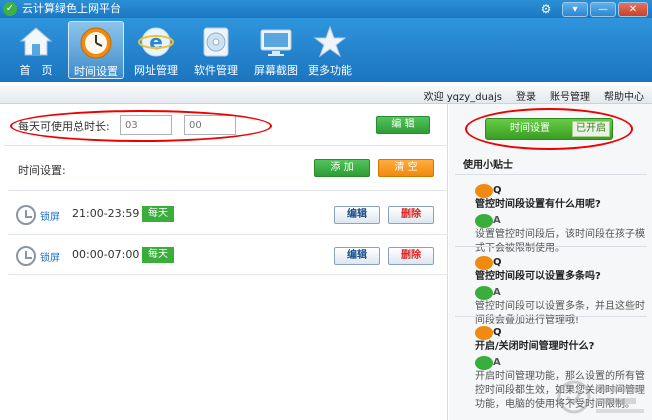 This screenshot has width=652, height=420. I want to click on toggle-label: 时间设置, so click(530, 128).